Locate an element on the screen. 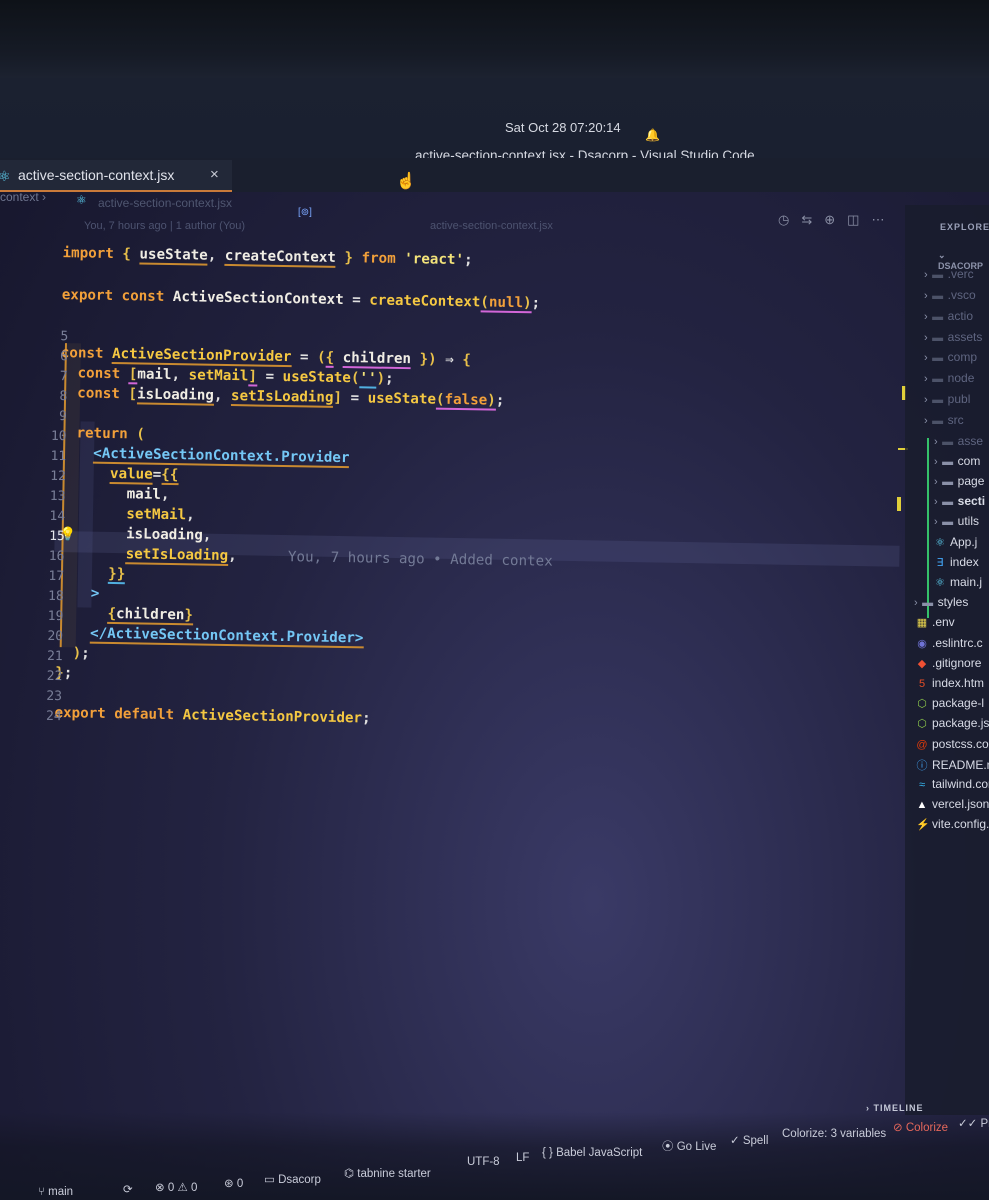 The width and height of the screenshot is (989, 1200). explorer-item: › ▬ src is located at coordinates (944, 420).